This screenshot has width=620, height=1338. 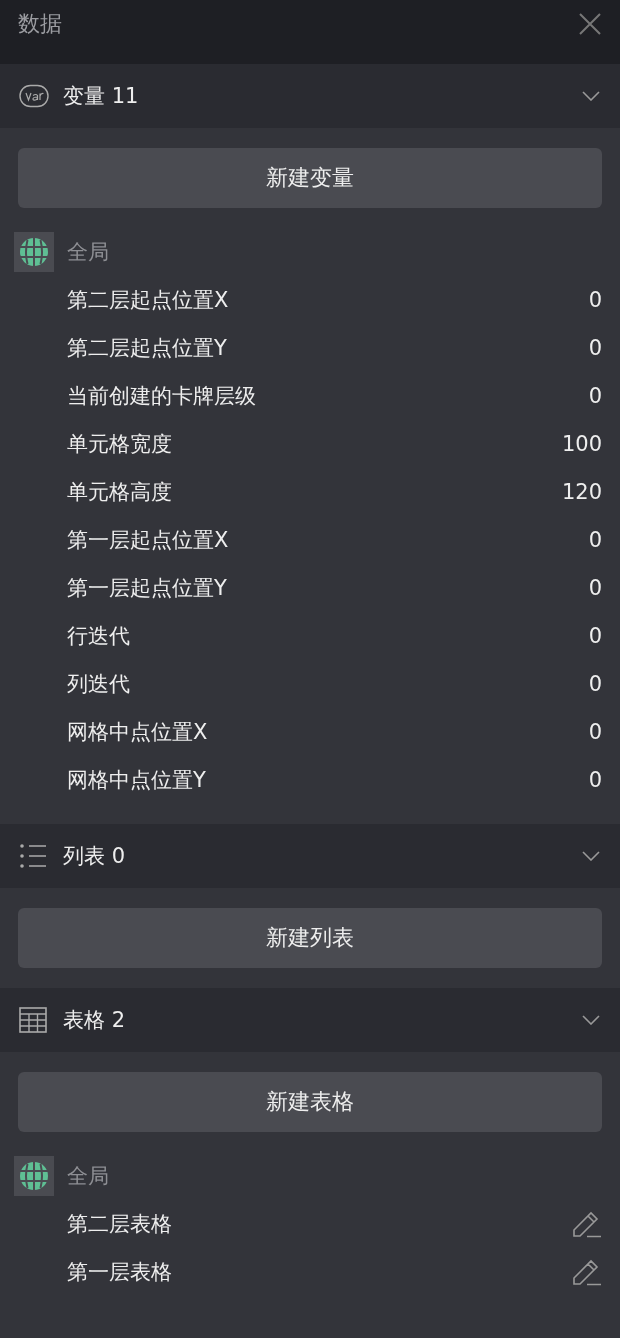 I want to click on item-name: 网格中点位置X, so click(x=137, y=732).